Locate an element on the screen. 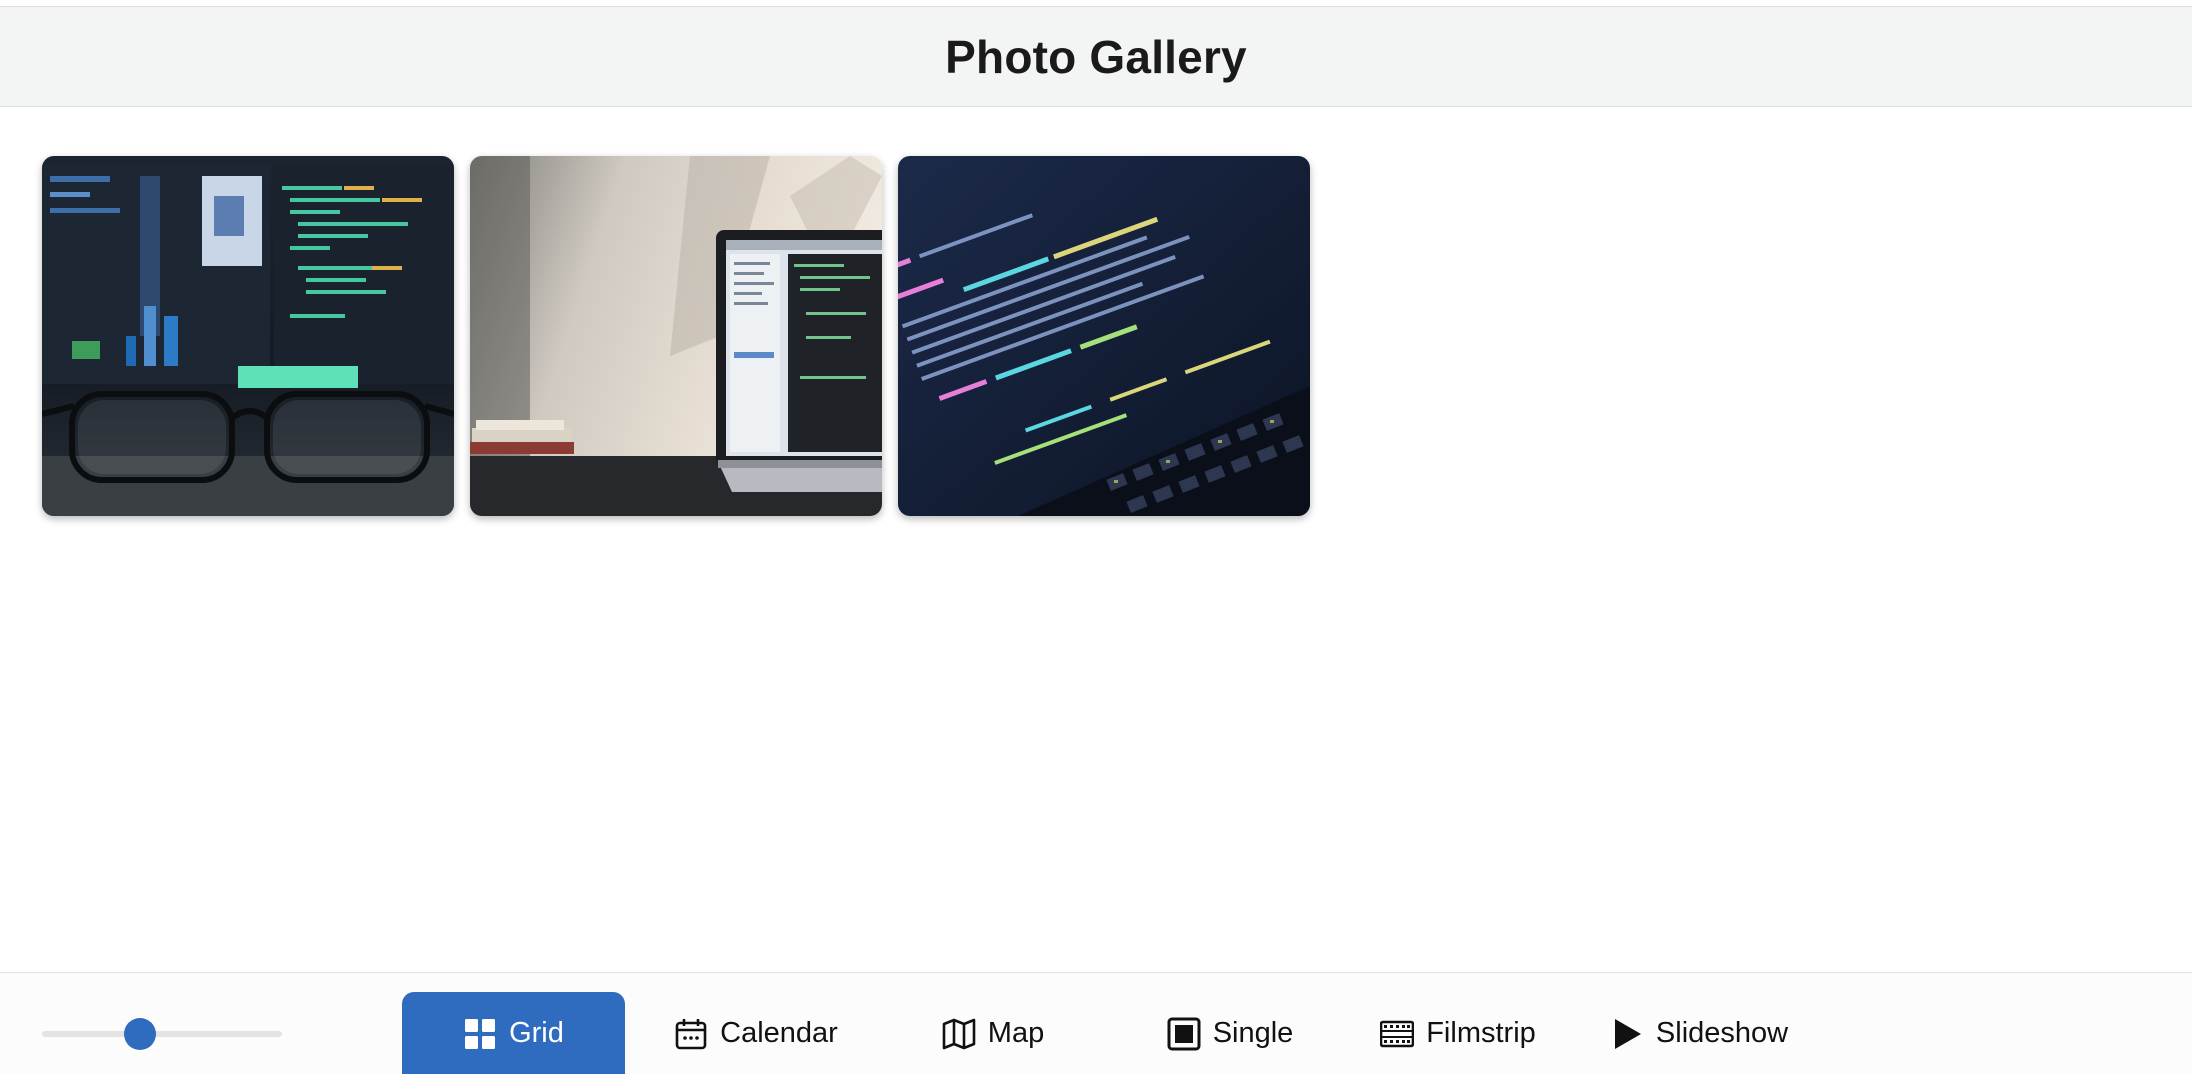 The width and height of the screenshot is (2192, 1074). zoom-slider is located at coordinates (162, 1034).